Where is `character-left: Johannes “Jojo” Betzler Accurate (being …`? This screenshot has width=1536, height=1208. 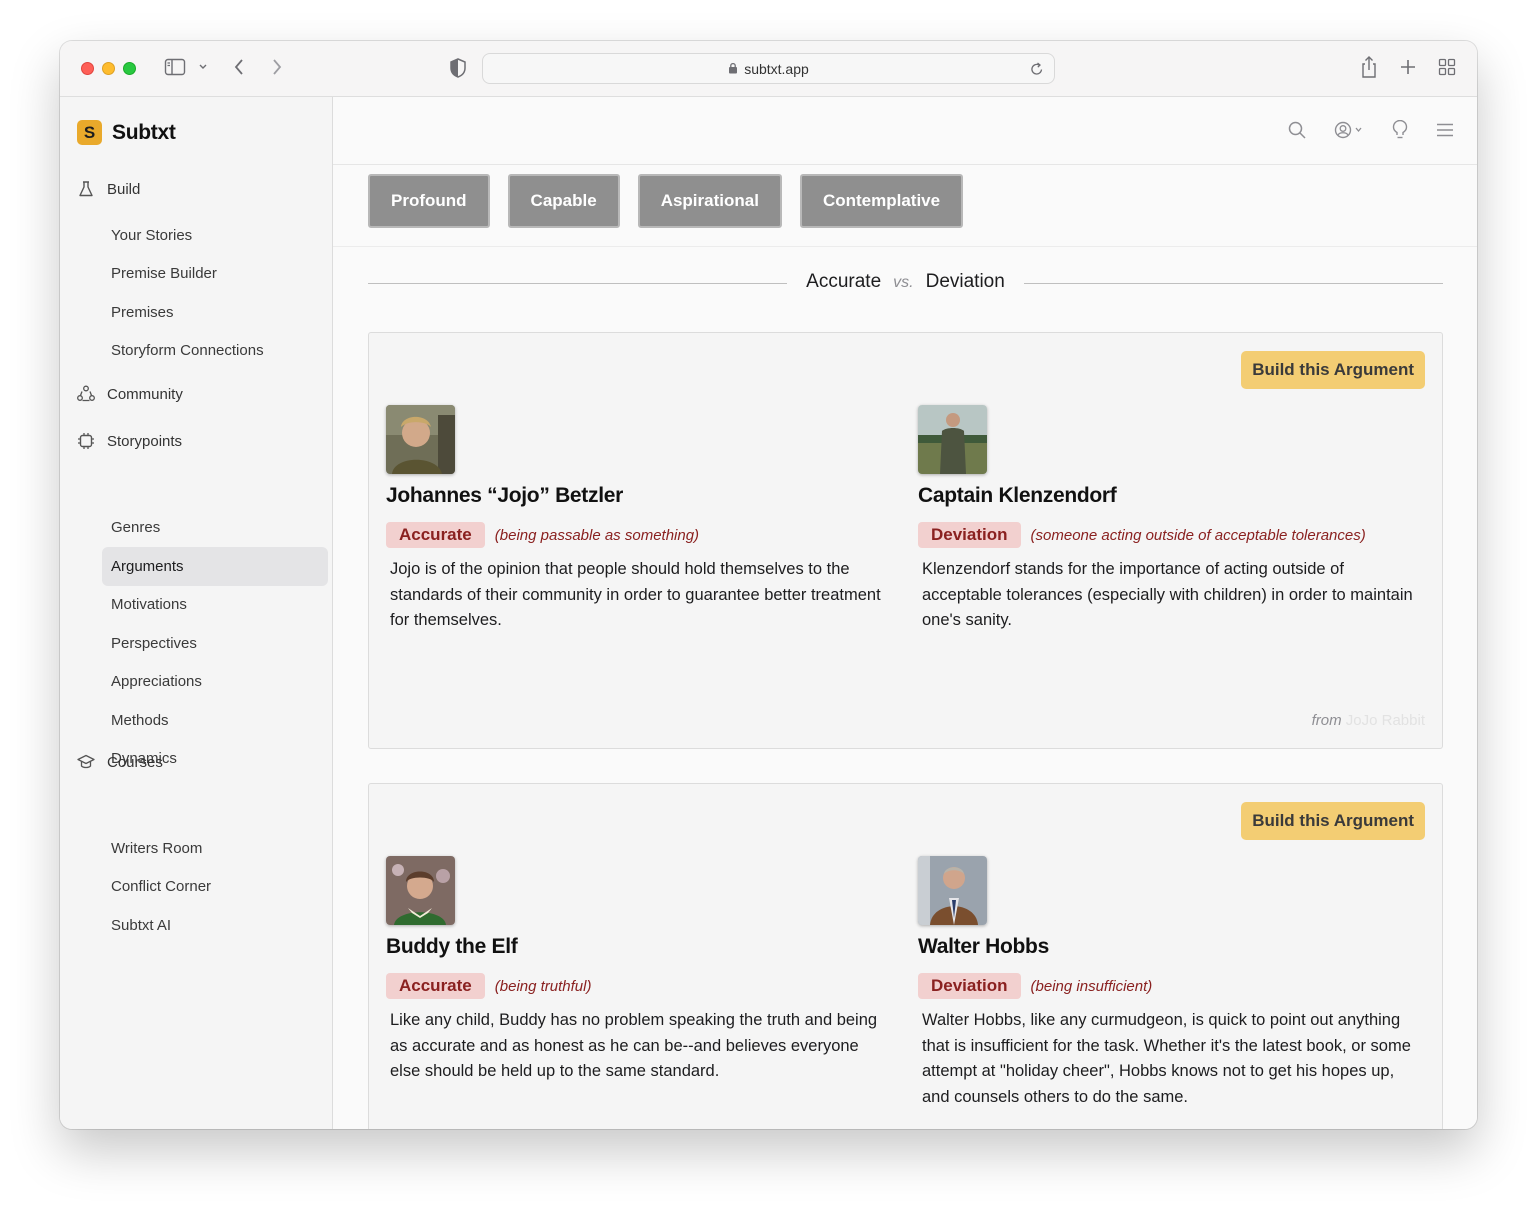
character-left: Johannes “Jojo” Betzler Accurate (being … is located at coordinates (636, 519).